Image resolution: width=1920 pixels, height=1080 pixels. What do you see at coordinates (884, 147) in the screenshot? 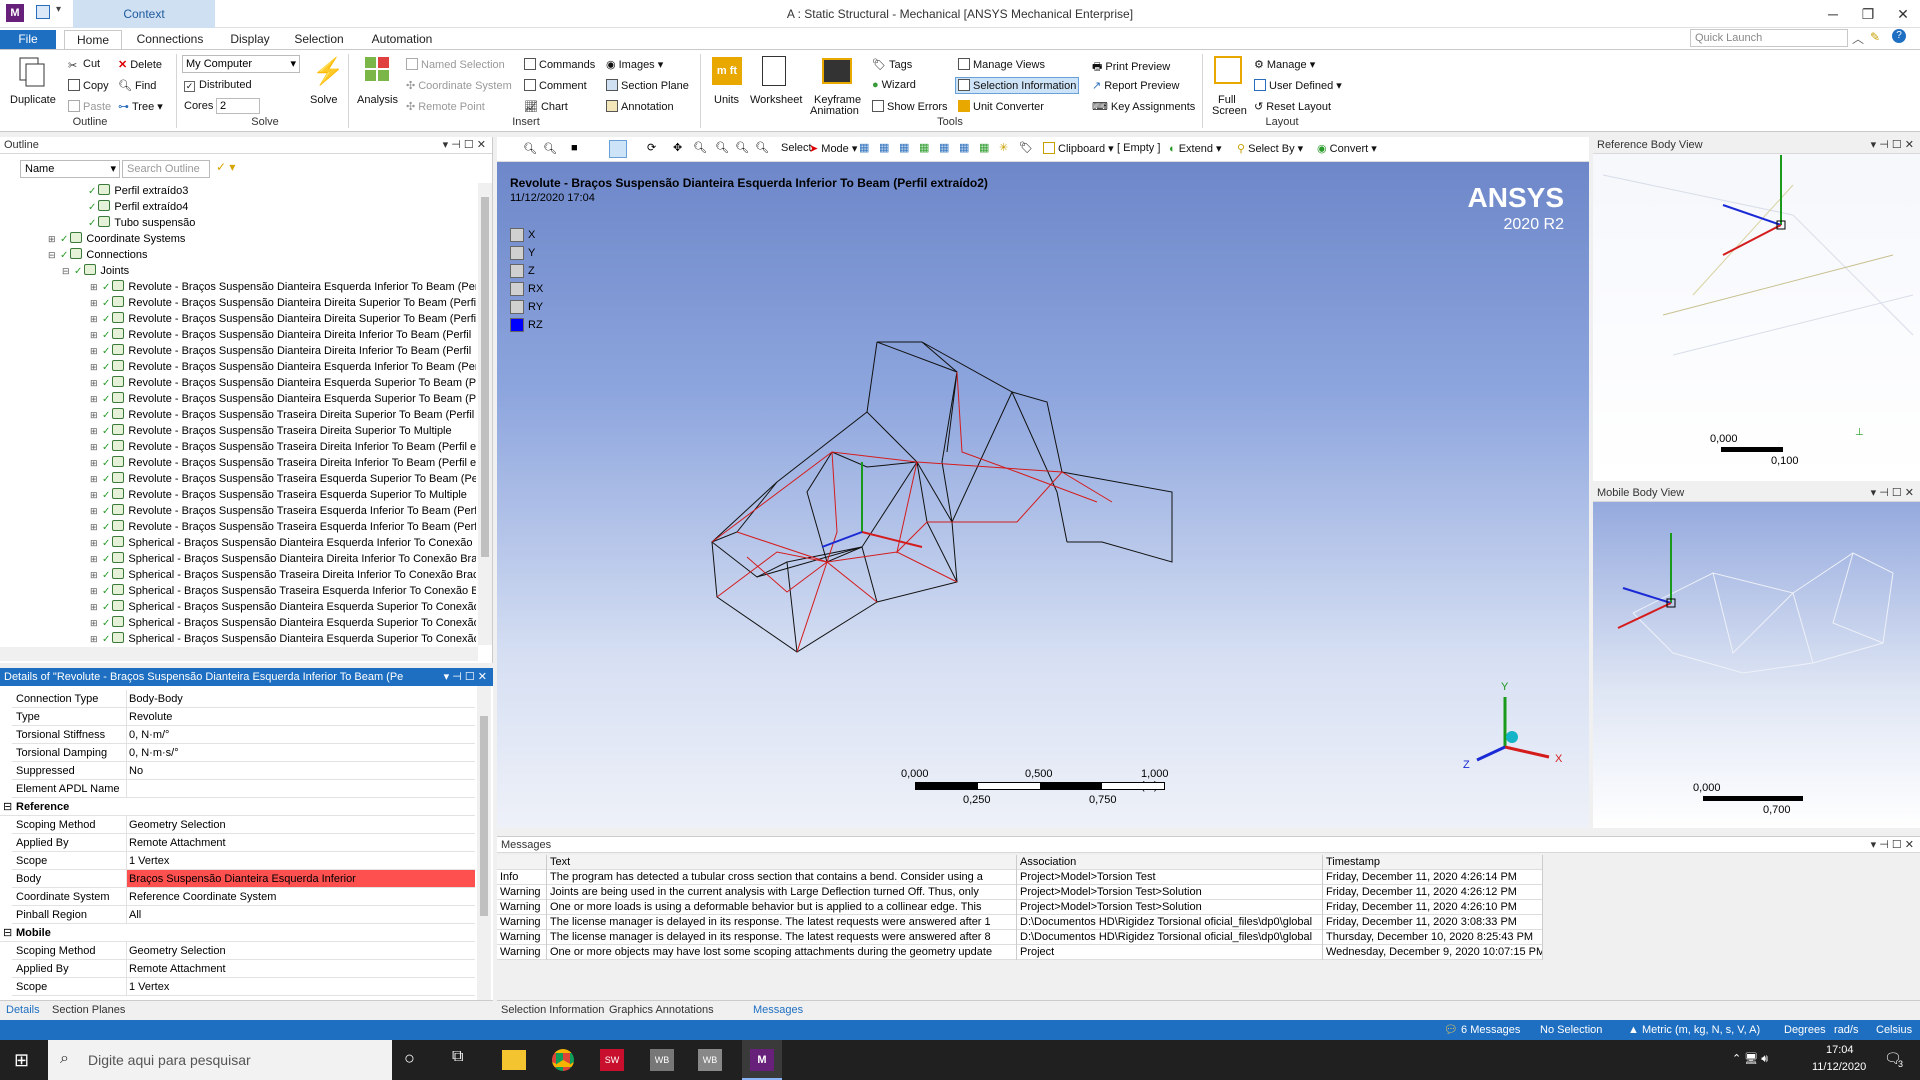
I see `edge-select-icon: ▦` at bounding box center [884, 147].